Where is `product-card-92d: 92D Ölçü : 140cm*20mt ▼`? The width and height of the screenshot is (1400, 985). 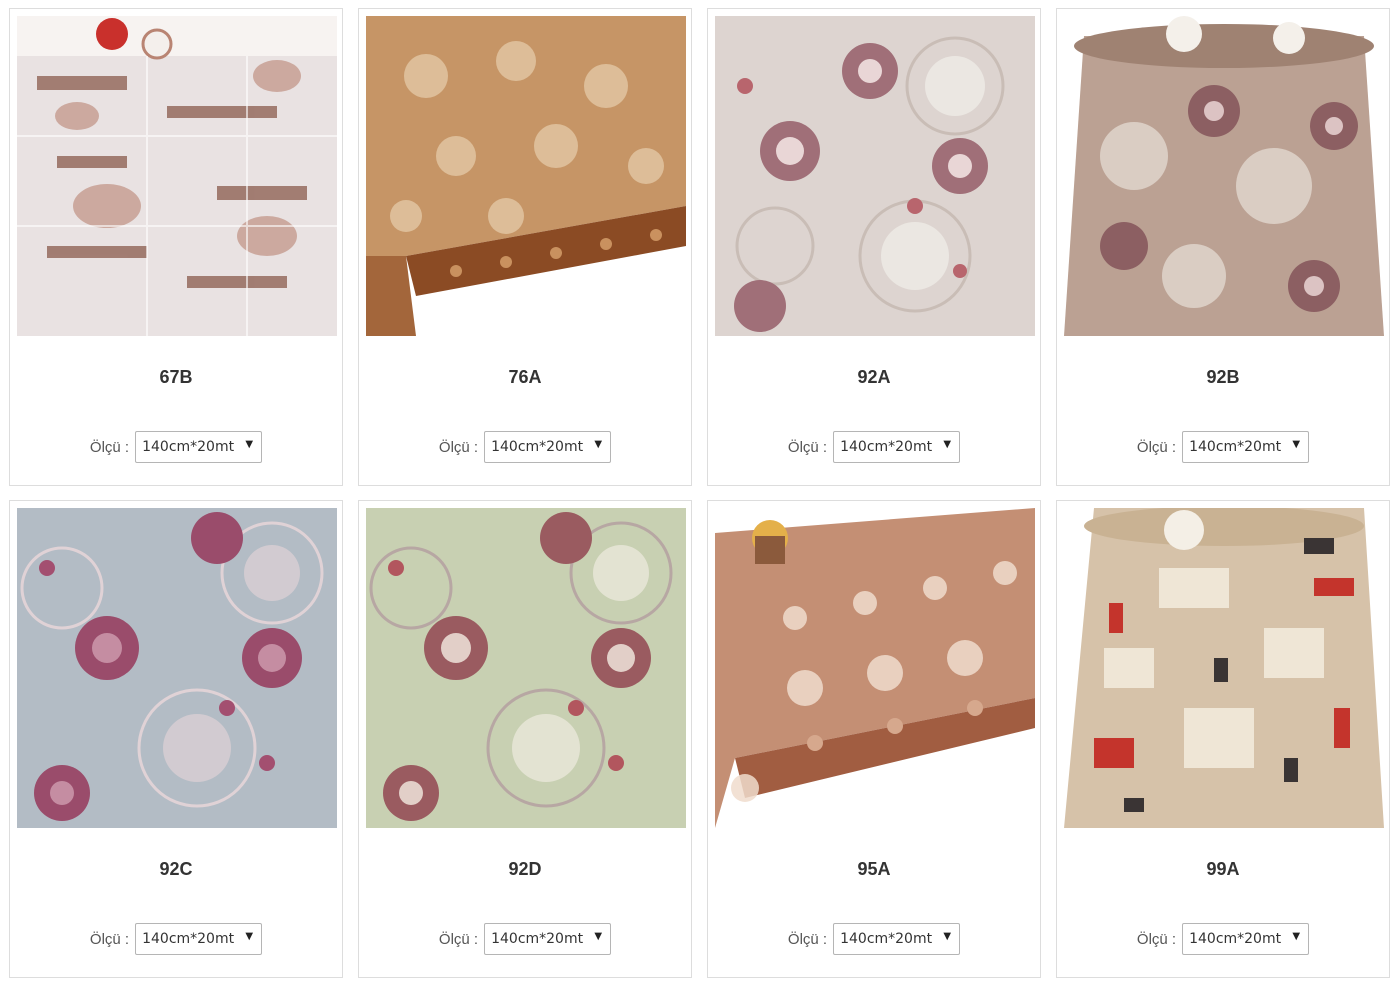
product-card-92d: 92D Ölçü : 140cm*20mt ▼ is located at coordinates (525, 739).